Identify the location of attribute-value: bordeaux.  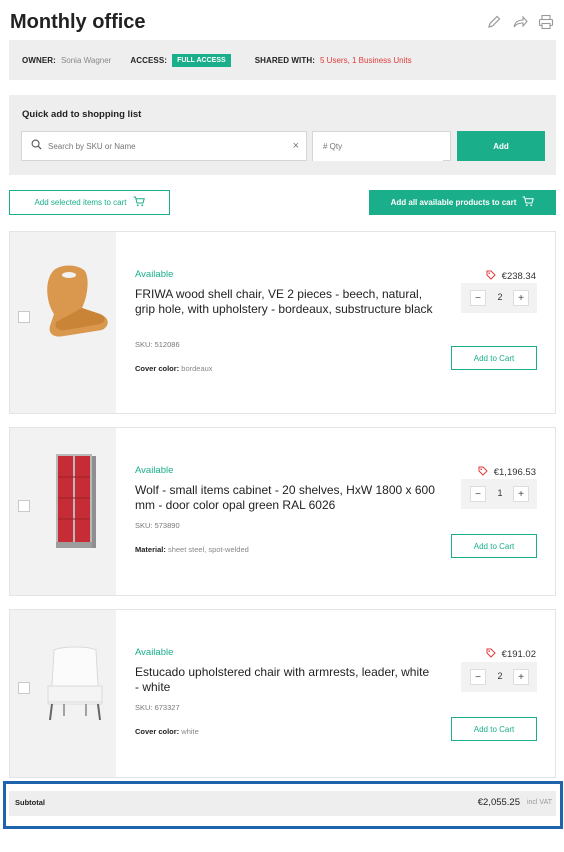
(197, 368).